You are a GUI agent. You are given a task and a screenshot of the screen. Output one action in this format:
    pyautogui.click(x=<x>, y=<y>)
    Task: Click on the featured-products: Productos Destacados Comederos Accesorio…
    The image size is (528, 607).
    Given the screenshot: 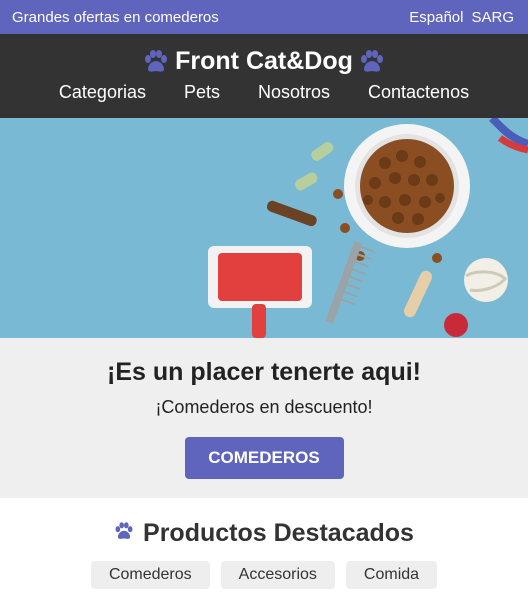 What is the action you would take?
    pyautogui.click(x=264, y=543)
    